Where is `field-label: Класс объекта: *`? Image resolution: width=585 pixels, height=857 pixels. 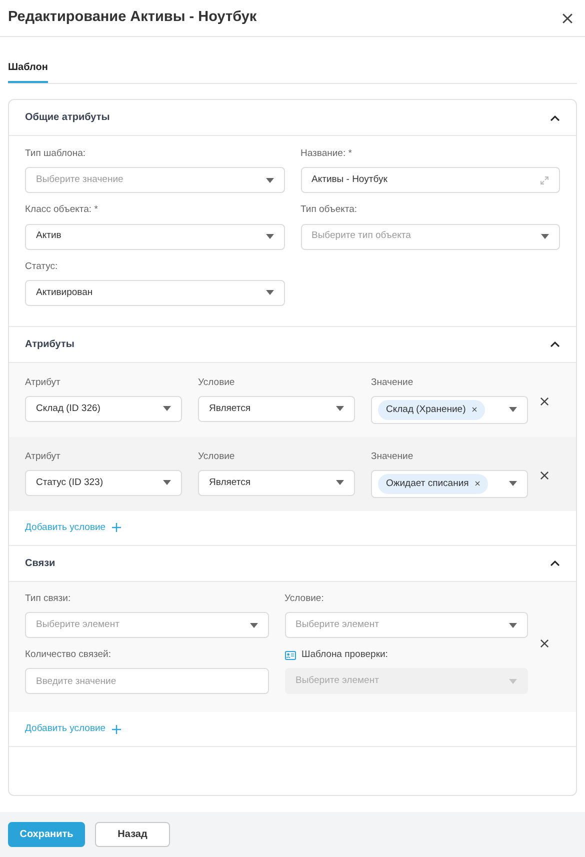
field-label: Класс объекта: * is located at coordinates (61, 210).